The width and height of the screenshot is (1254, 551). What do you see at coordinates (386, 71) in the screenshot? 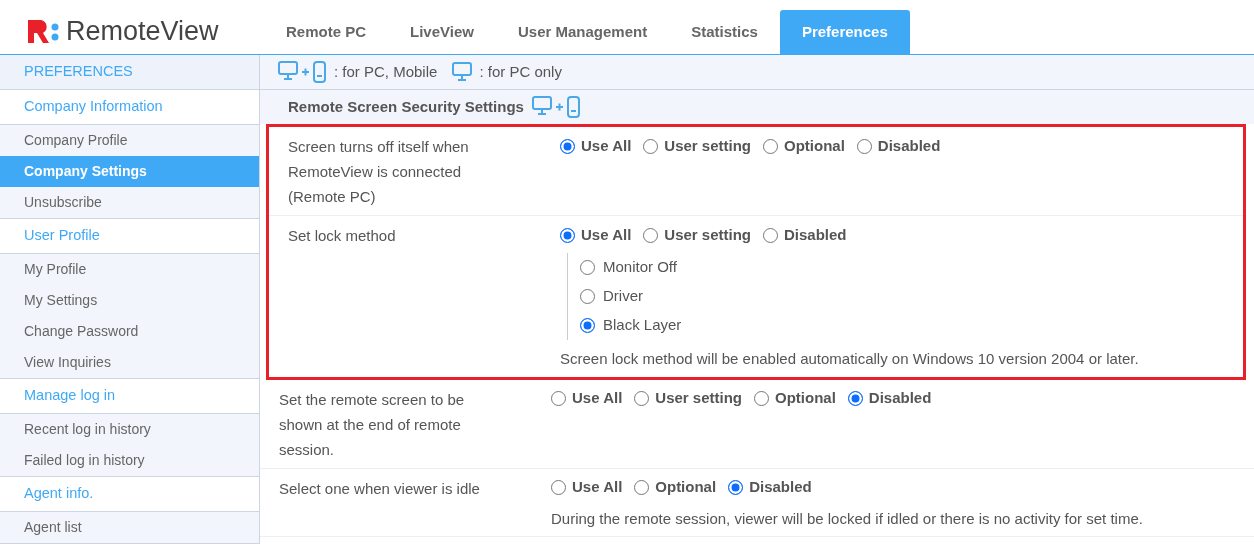
I see `legend-text: : for PC, Mobile` at bounding box center [386, 71].